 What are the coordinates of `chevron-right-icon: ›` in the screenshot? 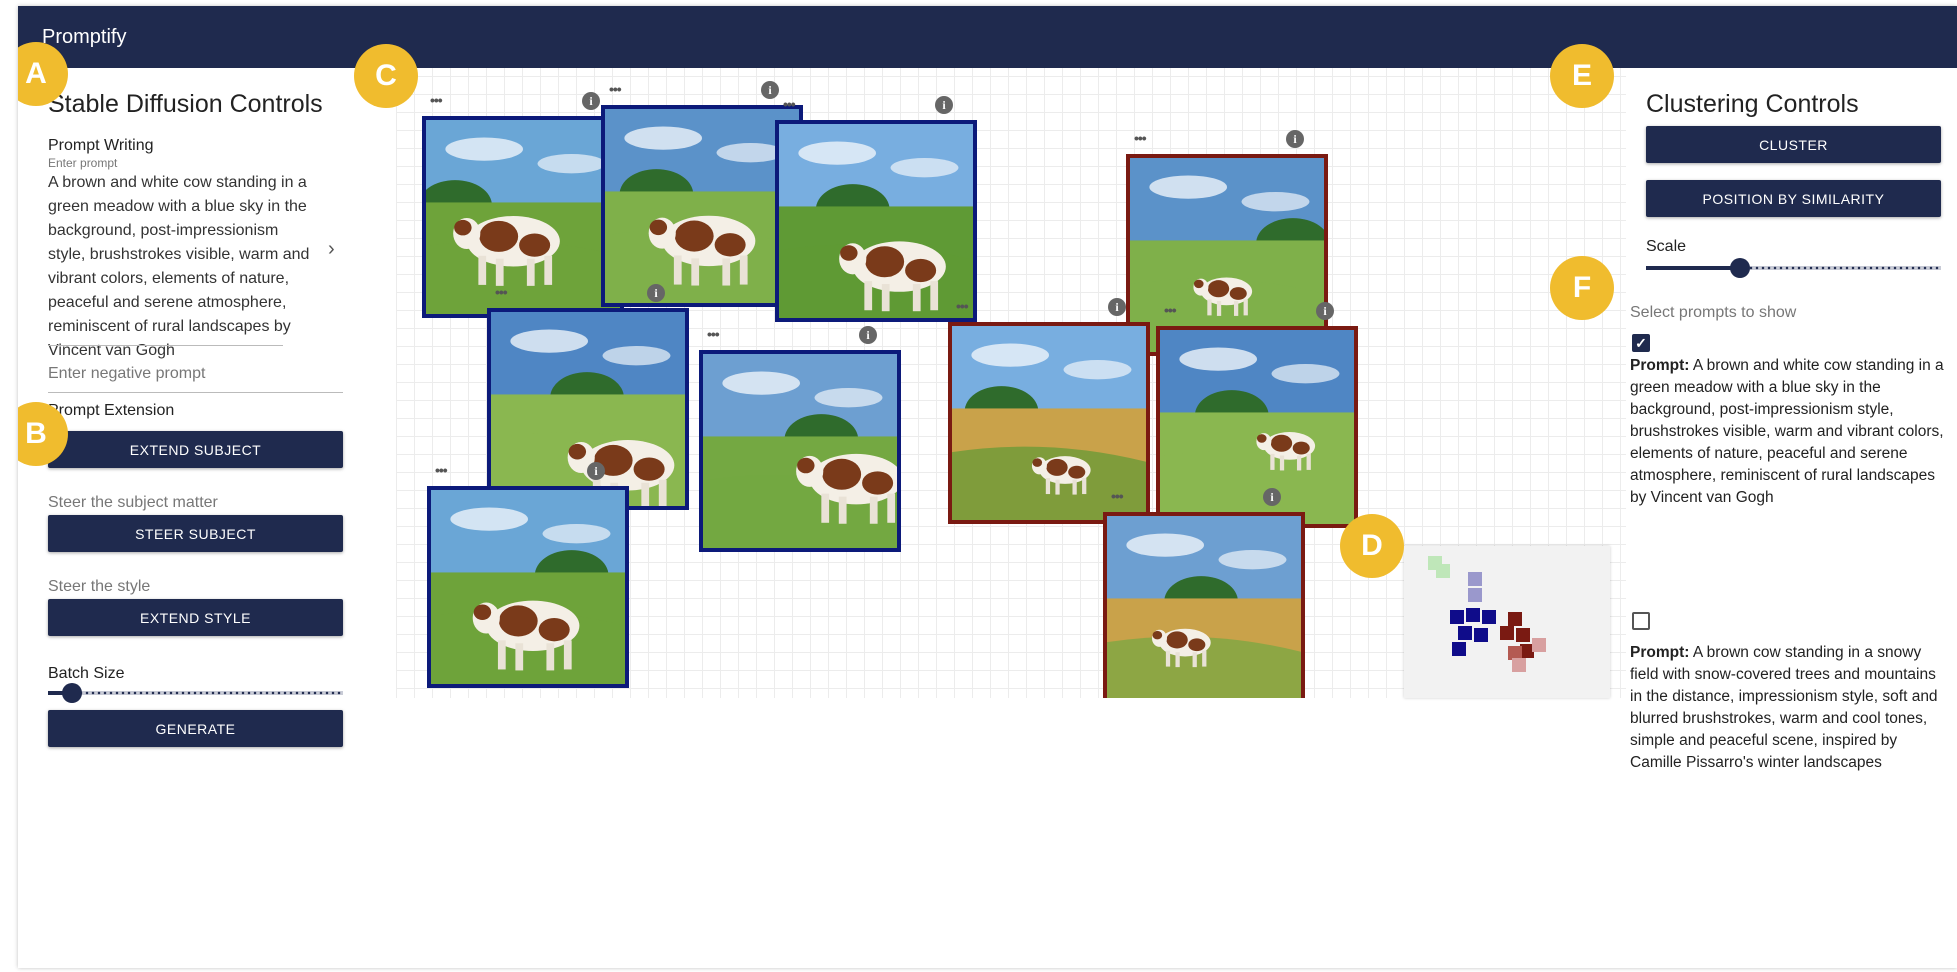 It's located at (331, 249).